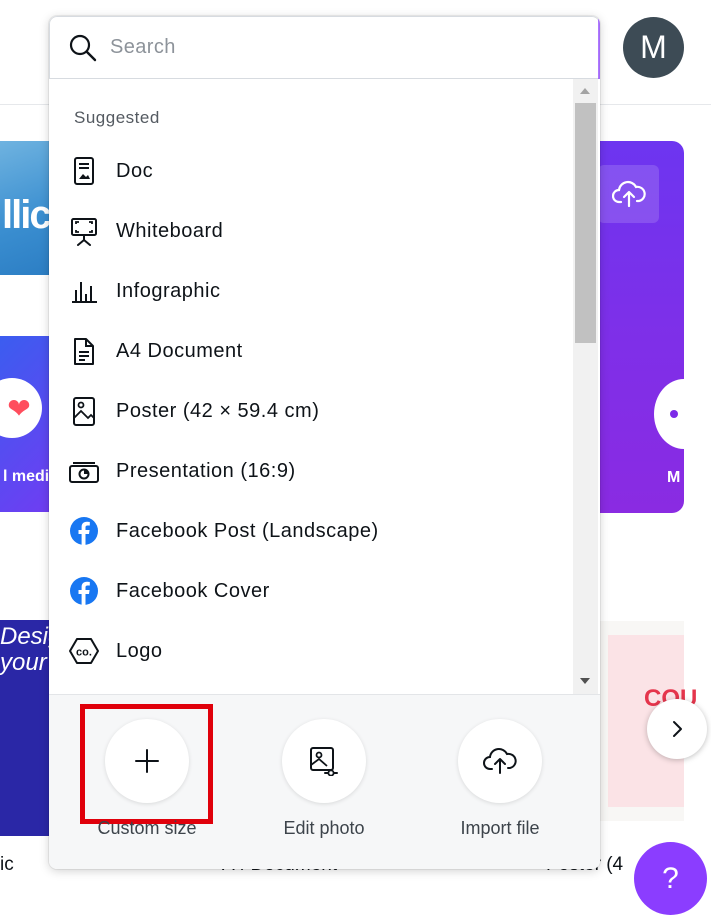  Describe the element at coordinates (84, 171) in the screenshot. I see `doc-icon` at that location.